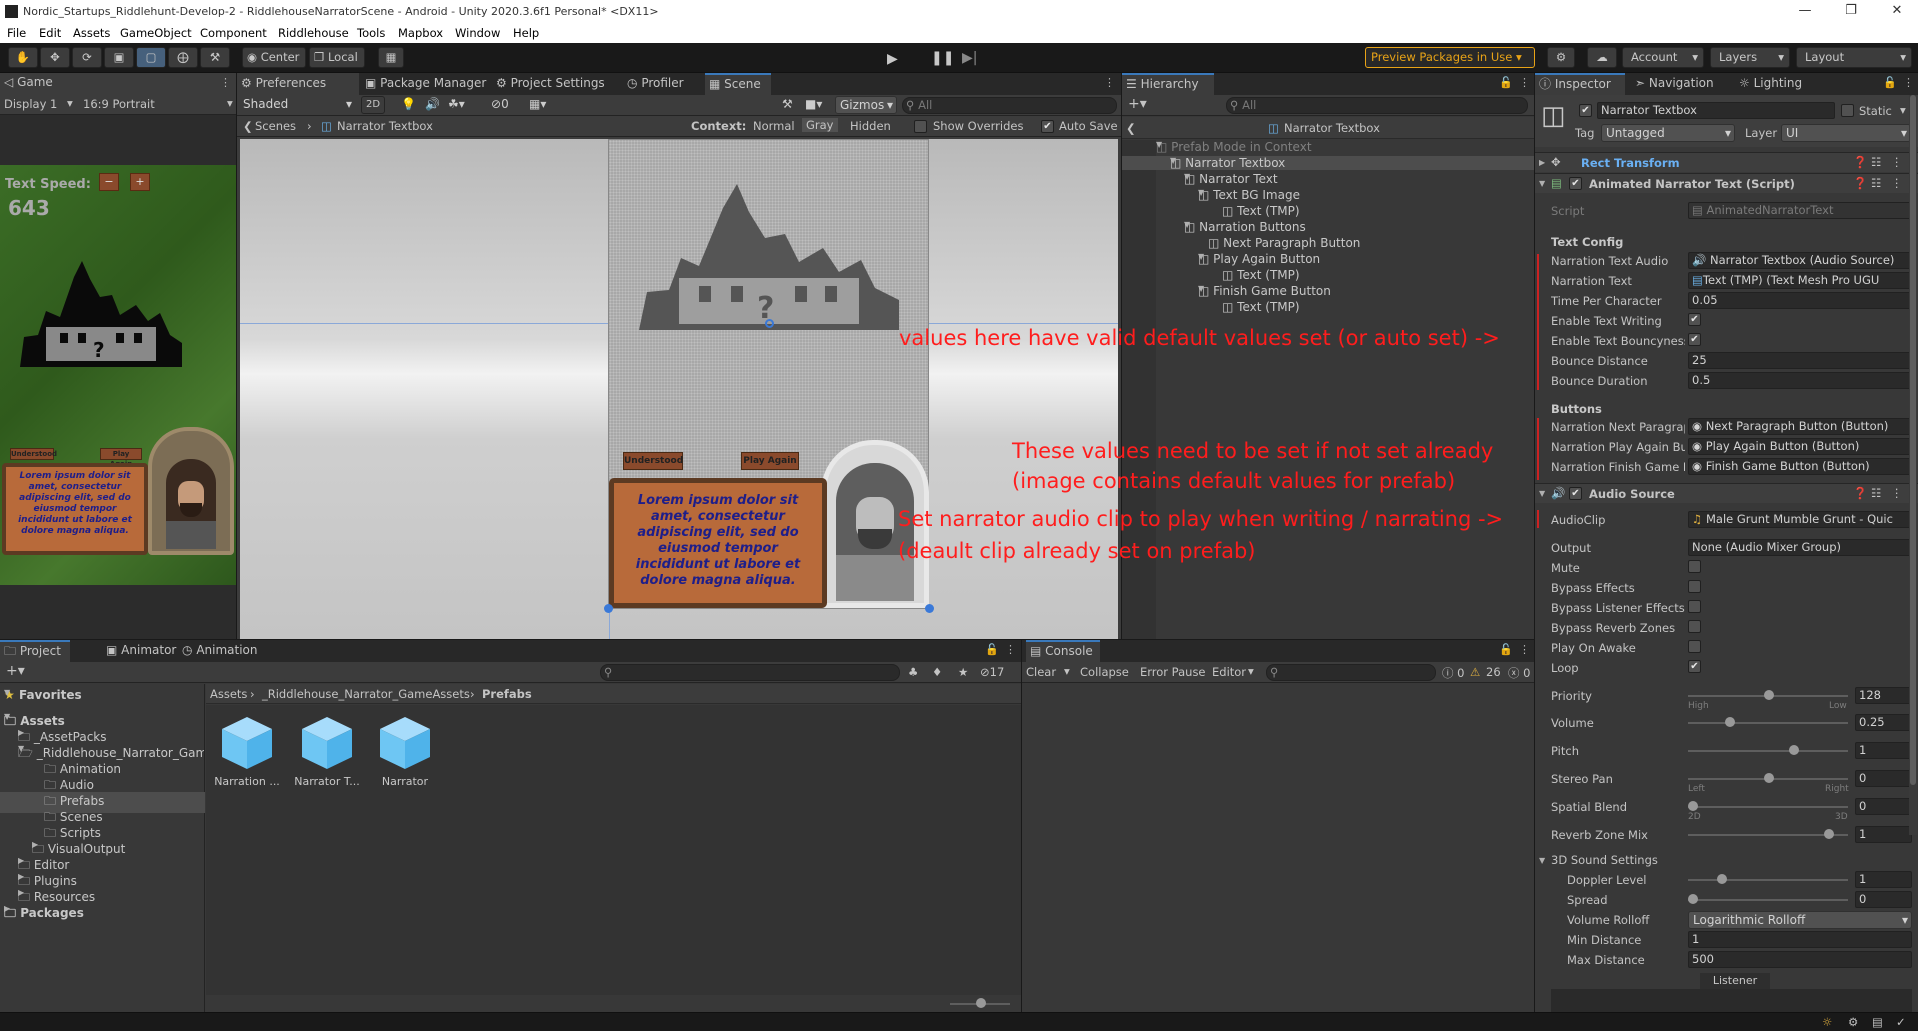 This screenshot has width=1918, height=1031. What do you see at coordinates (1173, 672) in the screenshot?
I see `error-pause-button: Error Pause` at bounding box center [1173, 672].